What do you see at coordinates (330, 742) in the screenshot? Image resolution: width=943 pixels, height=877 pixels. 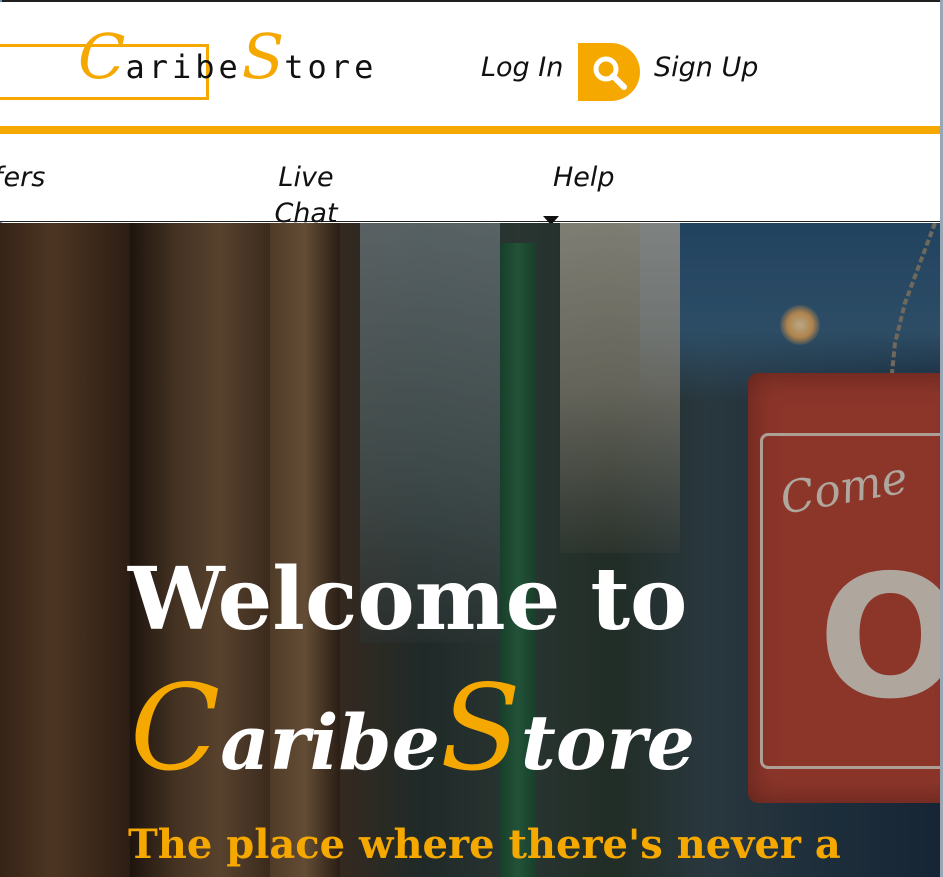 I see `hero-brand-text-aribe: aribe` at bounding box center [330, 742].